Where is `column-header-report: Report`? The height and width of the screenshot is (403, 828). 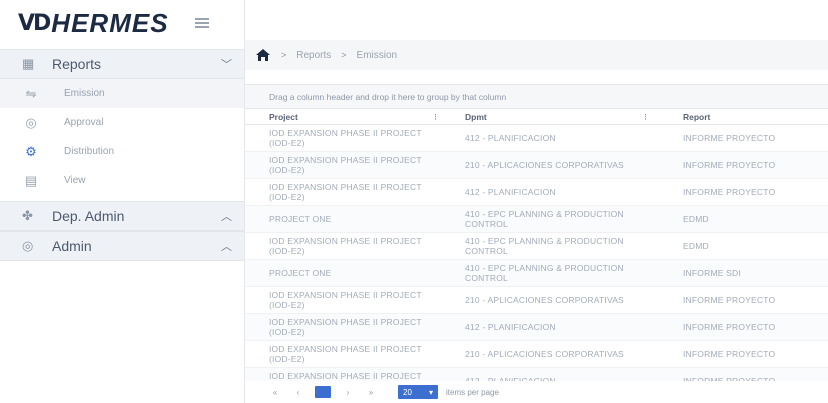 column-header-report: Report is located at coordinates (741, 116).